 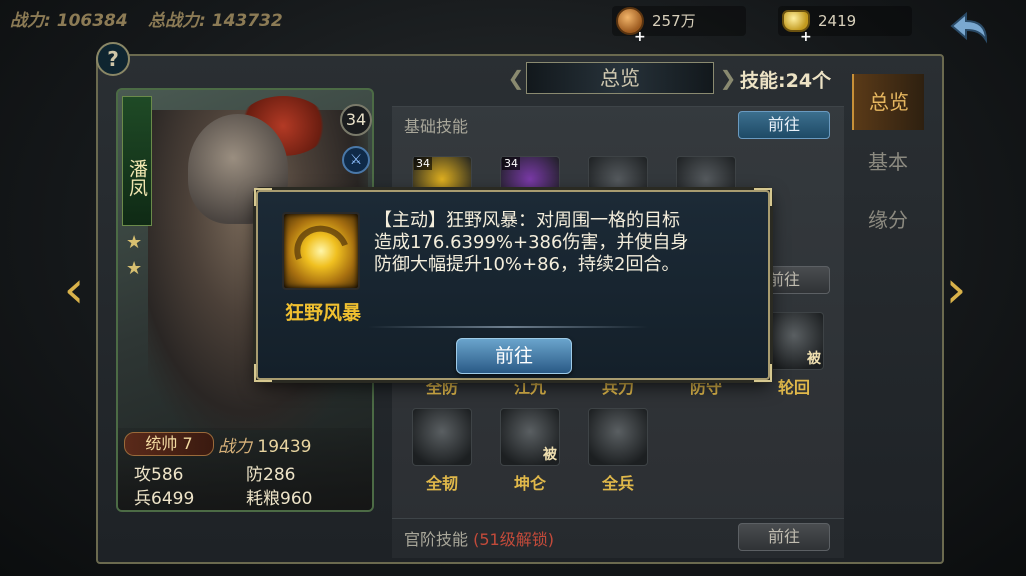 I want to click on total-power-label: 总战力: 143732, so click(x=215, y=21).